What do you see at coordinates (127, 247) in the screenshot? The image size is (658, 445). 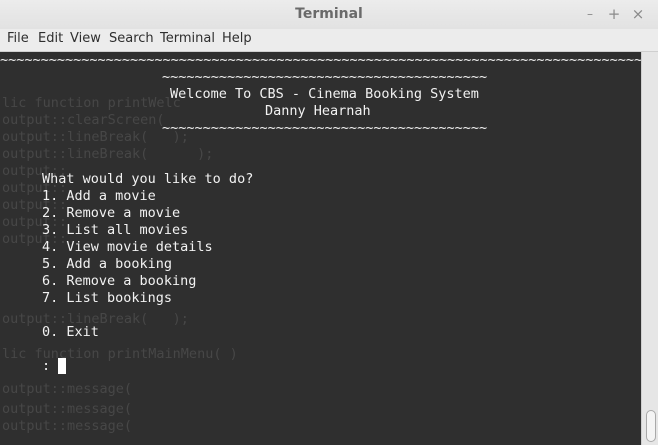 I see `menu-option: 4. View movie details` at bounding box center [127, 247].